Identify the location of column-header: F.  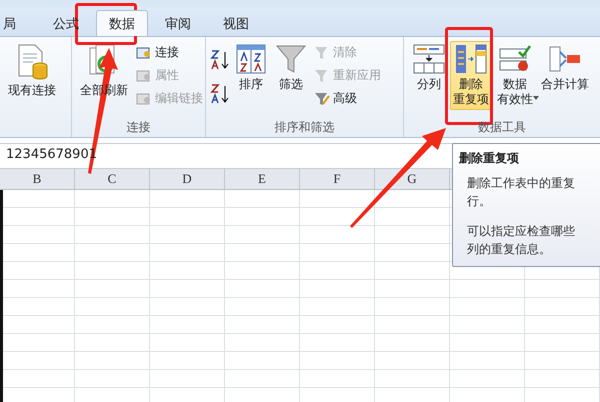
(337, 179).